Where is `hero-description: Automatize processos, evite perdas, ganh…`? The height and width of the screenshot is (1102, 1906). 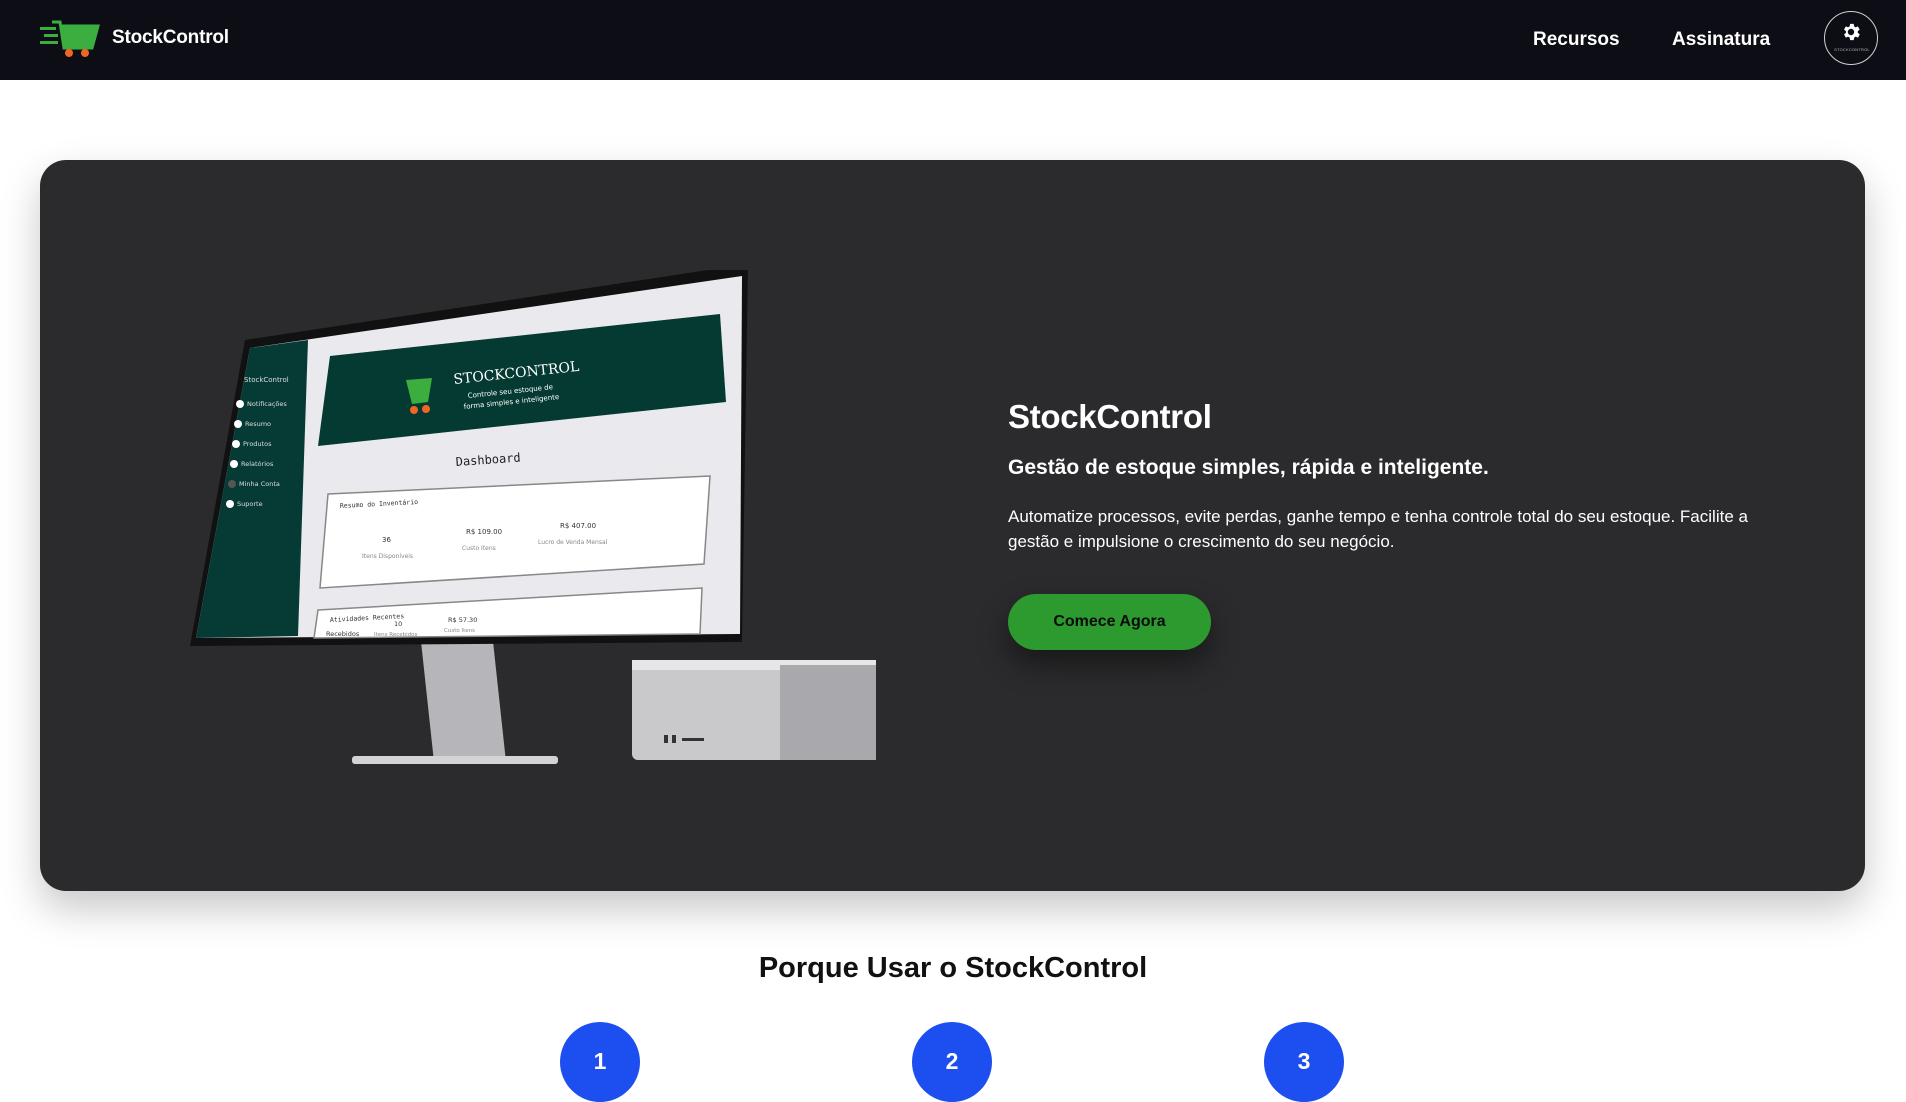
hero-description: Automatize processos, evite perdas, ganh… is located at coordinates (1378, 529).